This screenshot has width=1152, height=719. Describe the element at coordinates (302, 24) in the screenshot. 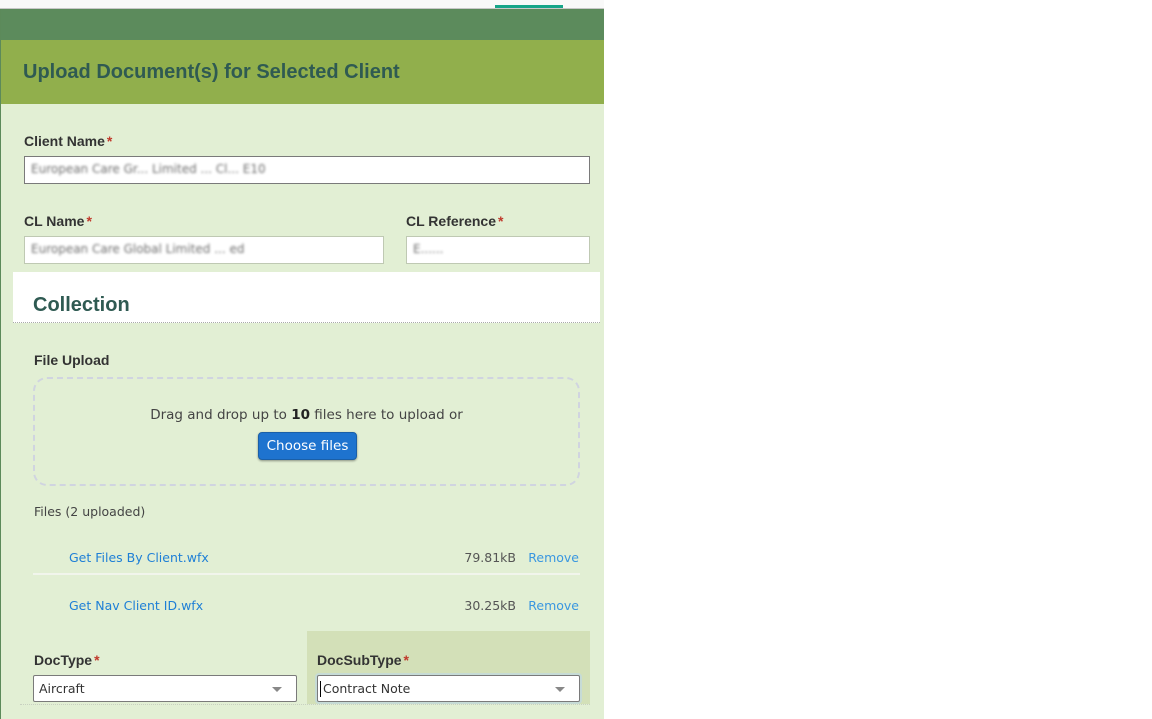

I see `header-band` at that location.